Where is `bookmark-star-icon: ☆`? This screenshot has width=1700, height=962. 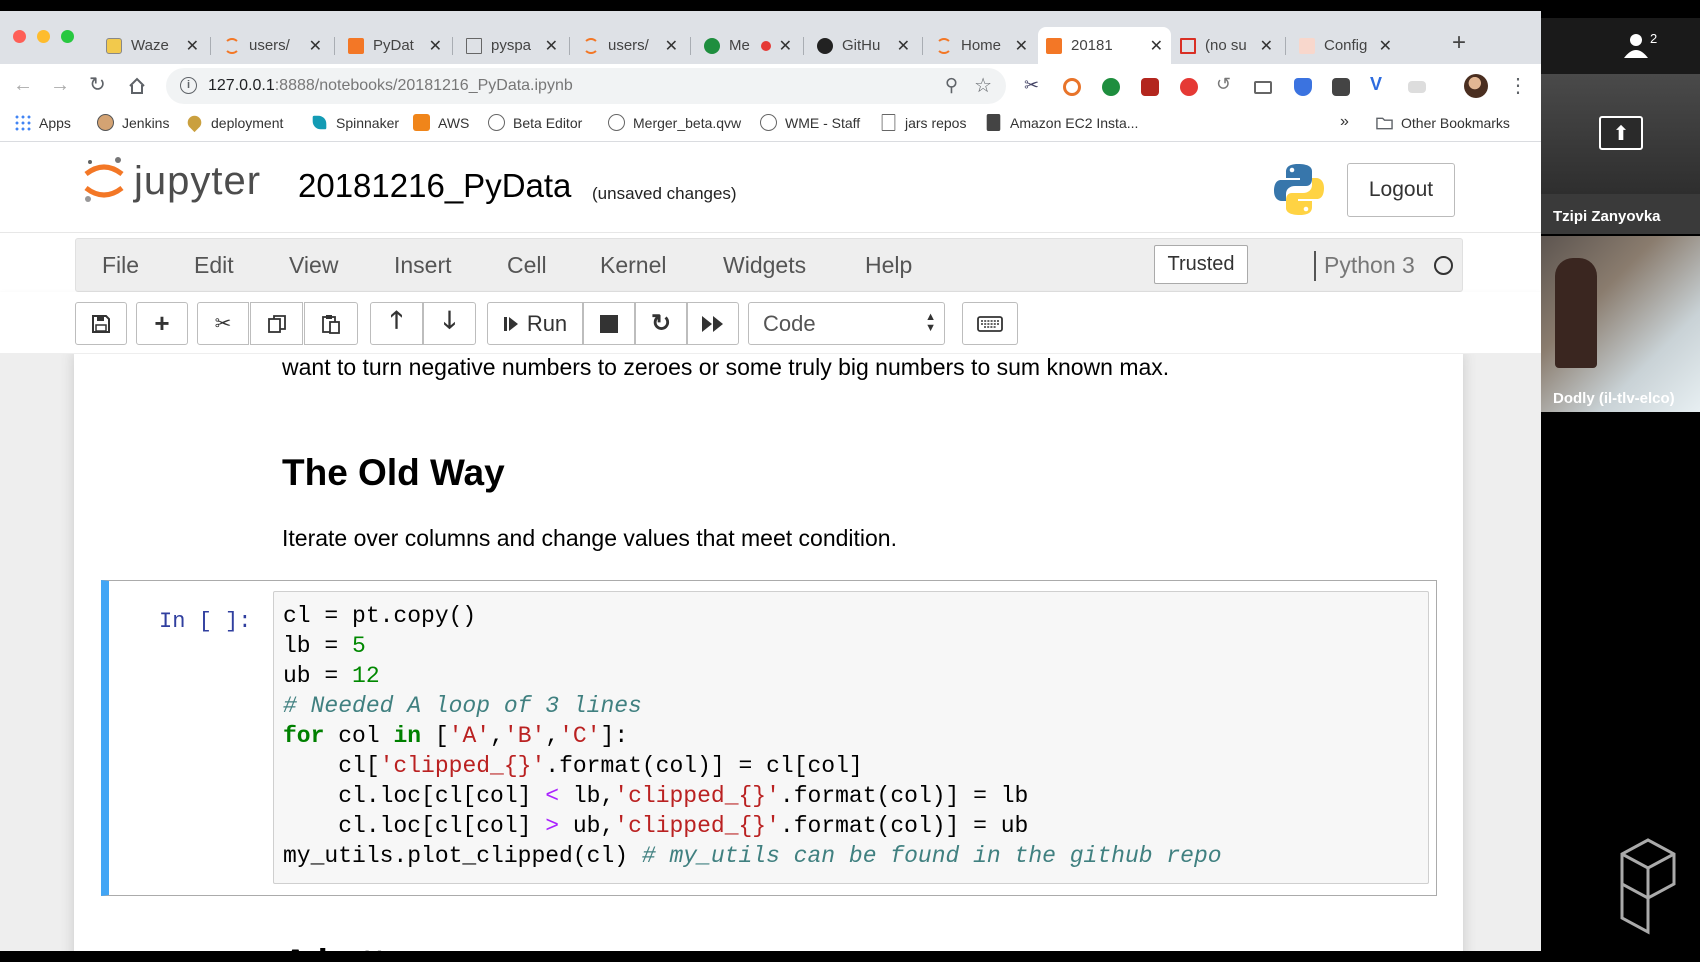 bookmark-star-icon: ☆ is located at coordinates (983, 85).